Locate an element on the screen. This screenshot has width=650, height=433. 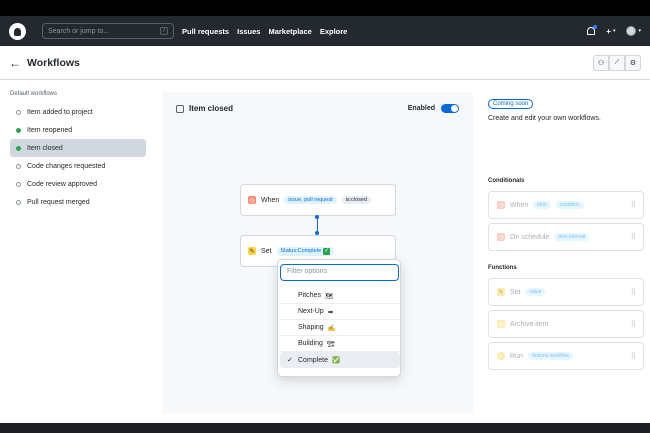
sidebar-item-item-added: Item added to project is located at coordinates (78, 112).